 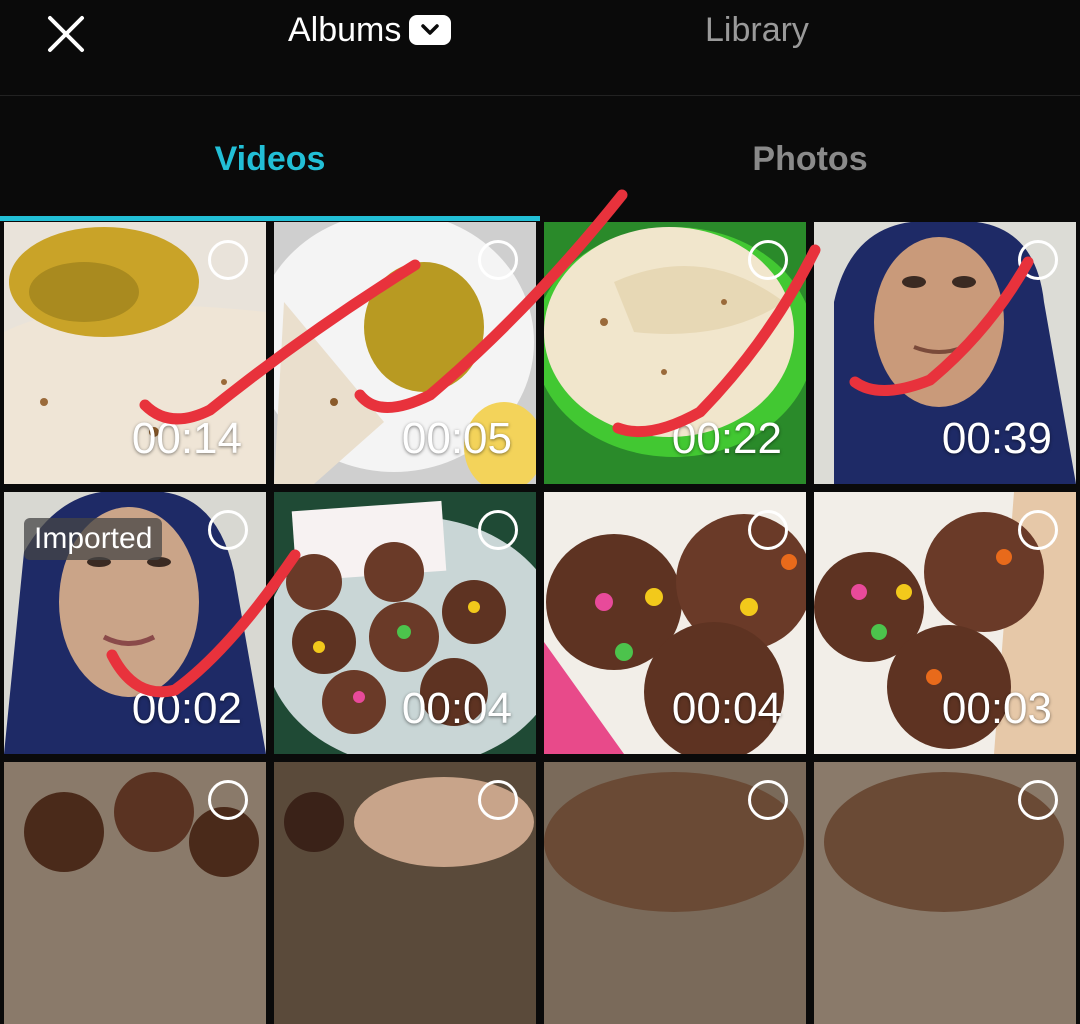 I want to click on video-tile: 00:14, so click(x=135, y=353).